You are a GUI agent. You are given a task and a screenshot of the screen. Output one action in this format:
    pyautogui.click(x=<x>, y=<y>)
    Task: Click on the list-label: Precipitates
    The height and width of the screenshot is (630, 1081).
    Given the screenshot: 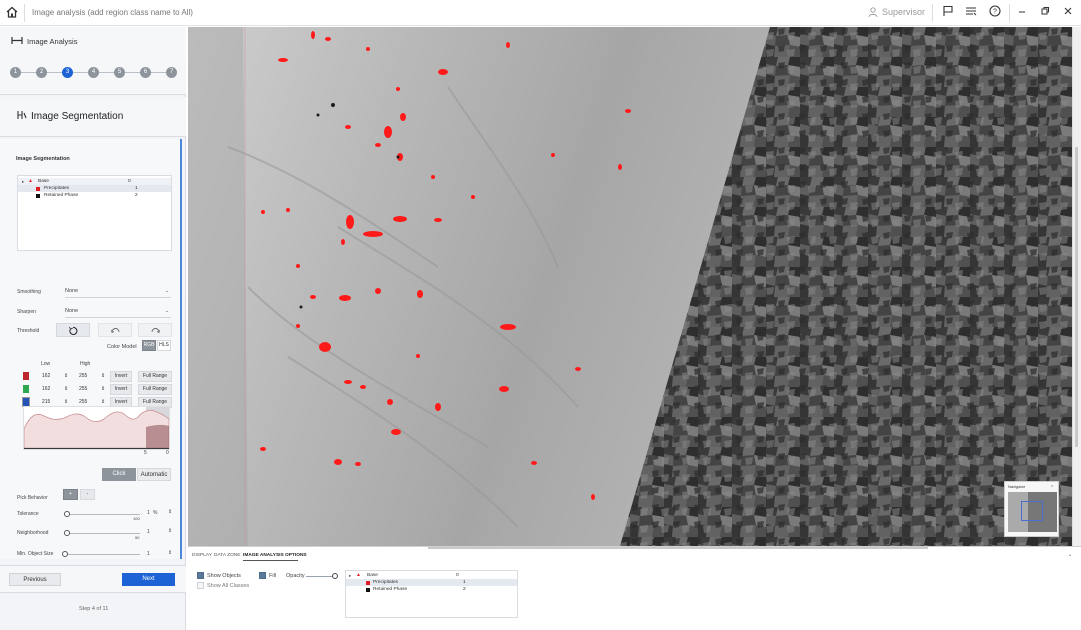 What is the action you would take?
    pyautogui.click(x=386, y=582)
    